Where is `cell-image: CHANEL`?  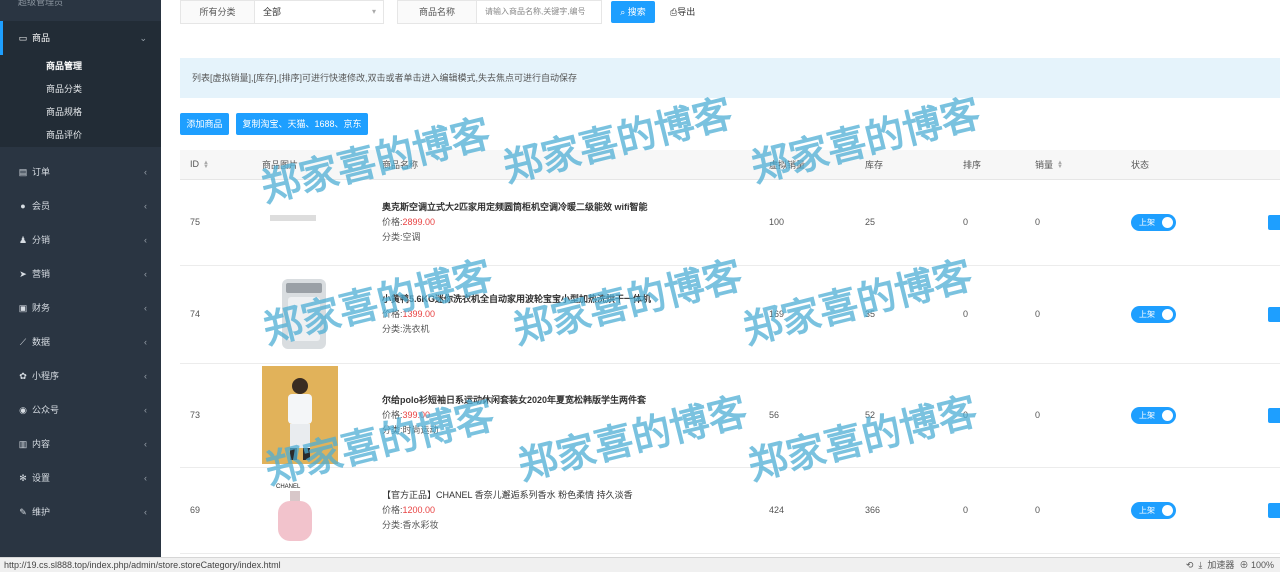
cell-image: CHANEL is located at coordinates (312, 510).